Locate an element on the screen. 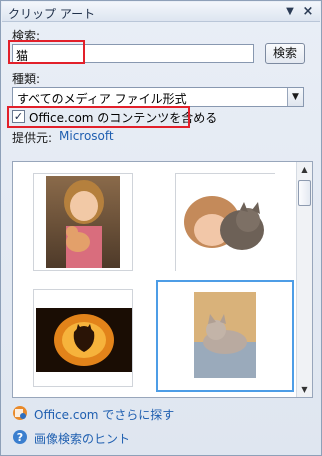 The height and width of the screenshot is (456, 322). result-thumb-child-hugging-cat is located at coordinates (225, 222).